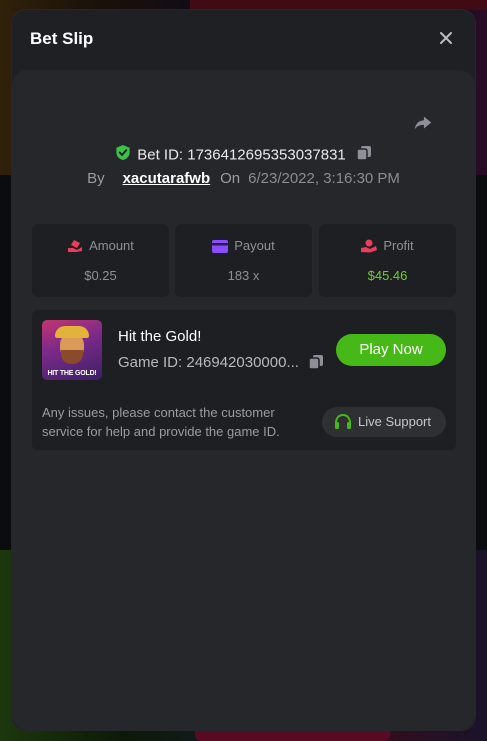  Describe the element at coordinates (364, 155) in the screenshot. I see `copy-bet-id-icon` at that location.